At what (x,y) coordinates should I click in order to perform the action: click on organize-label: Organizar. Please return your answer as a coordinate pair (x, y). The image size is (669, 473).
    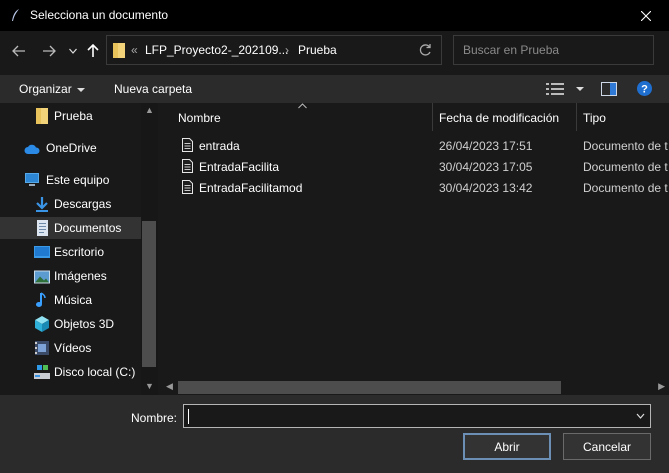
    Looking at the image, I should click on (45, 89).